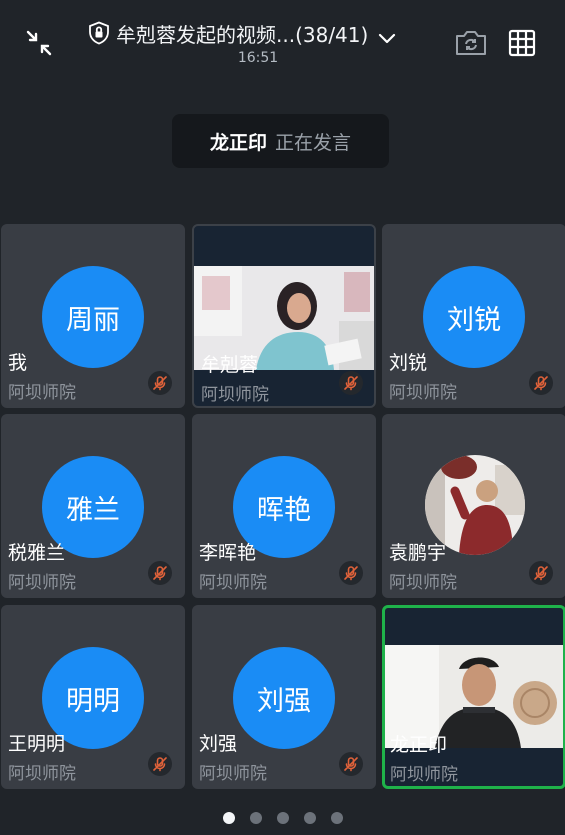 This screenshot has height=835, width=565. What do you see at coordinates (230, 365) in the screenshot?
I see `participant-name: 牟剋蓉` at bounding box center [230, 365].